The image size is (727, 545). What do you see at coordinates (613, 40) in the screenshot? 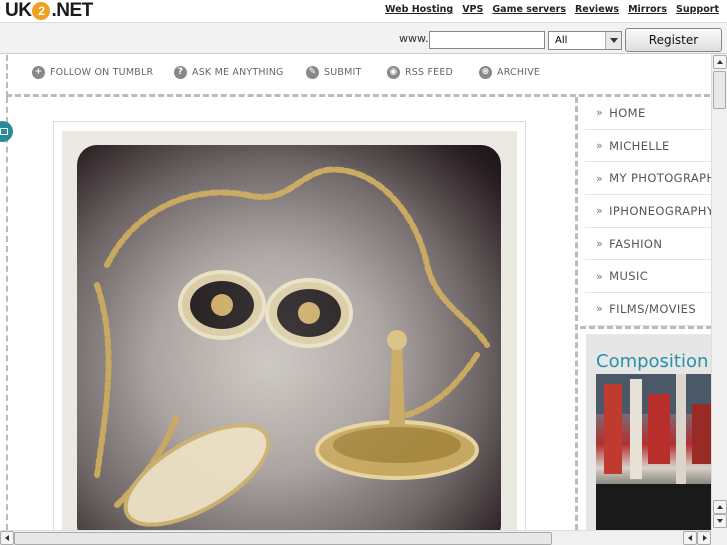
I see `chevron-down-icon` at bounding box center [613, 40].